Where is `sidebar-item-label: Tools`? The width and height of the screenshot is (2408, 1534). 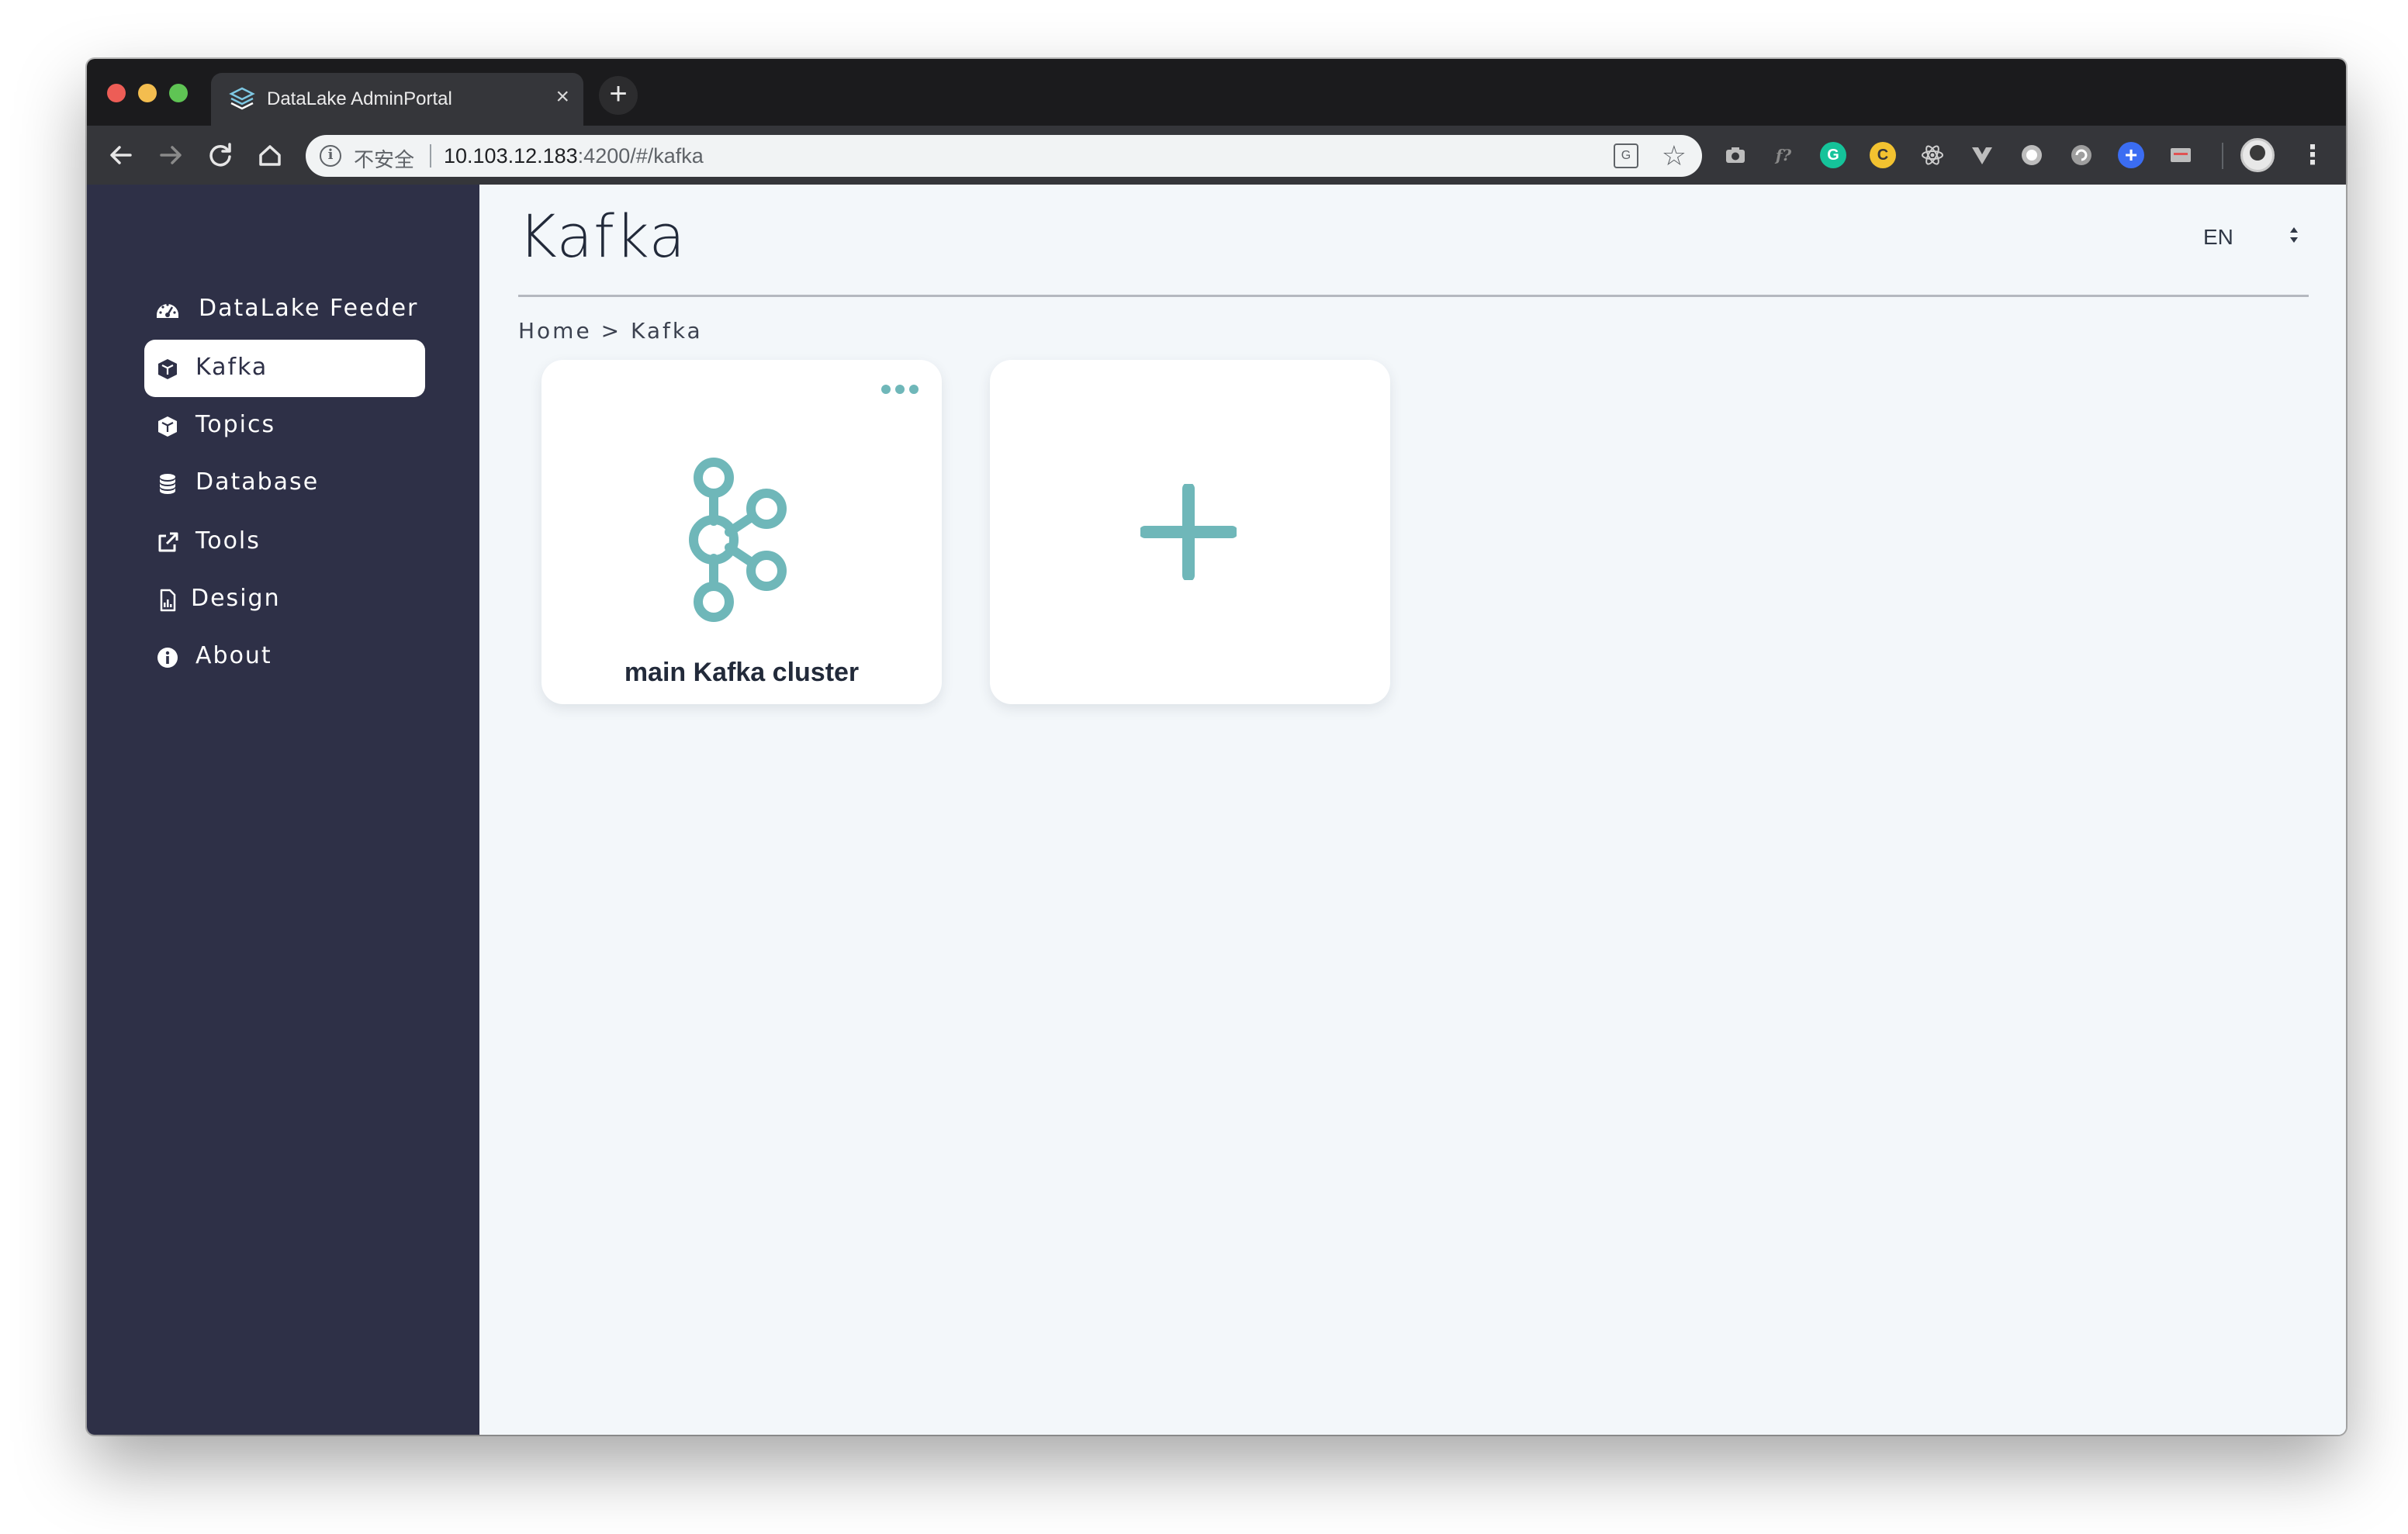
sidebar-item-label: Tools is located at coordinates (228, 541).